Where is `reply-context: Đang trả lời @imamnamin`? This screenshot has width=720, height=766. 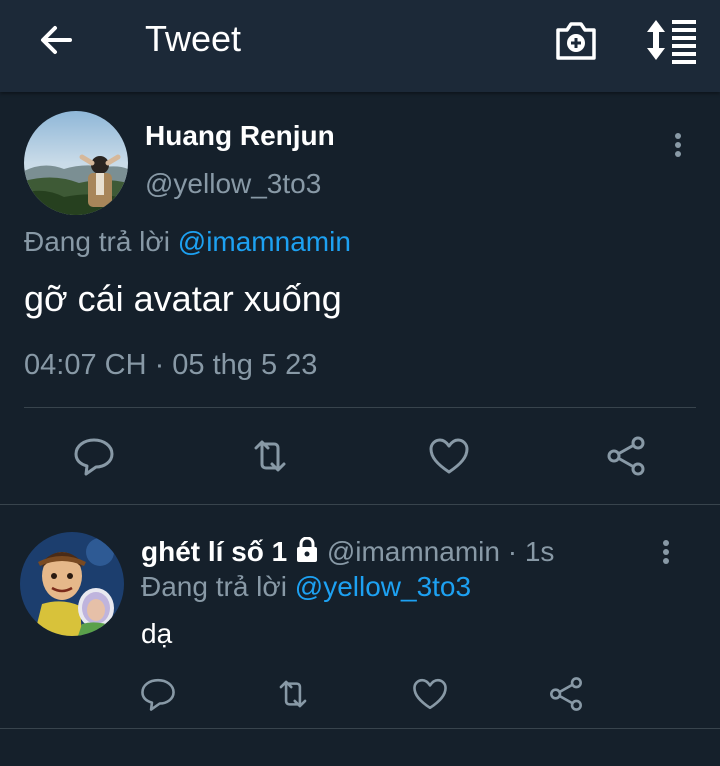
reply-context: Đang trả lời @imamnamin is located at coordinates (187, 242).